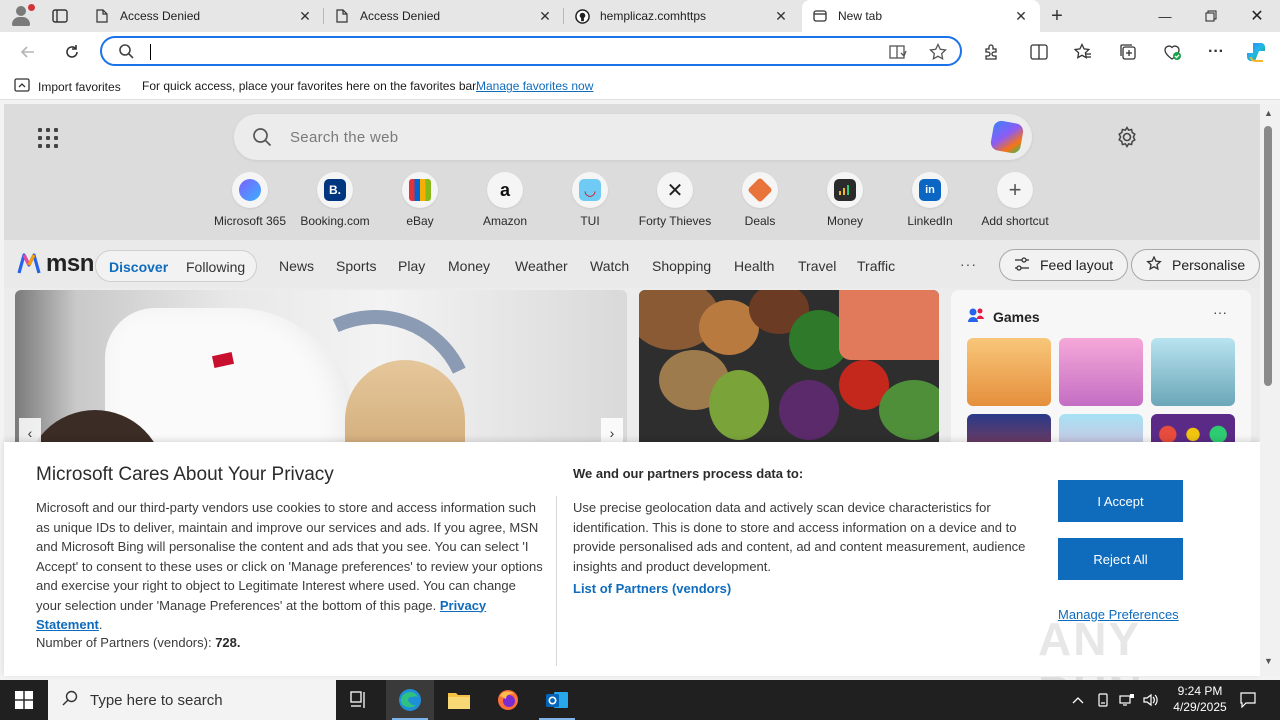 The width and height of the screenshot is (1280, 720). What do you see at coordinates (541, 266) in the screenshot?
I see `nav-weather: Weather` at bounding box center [541, 266].